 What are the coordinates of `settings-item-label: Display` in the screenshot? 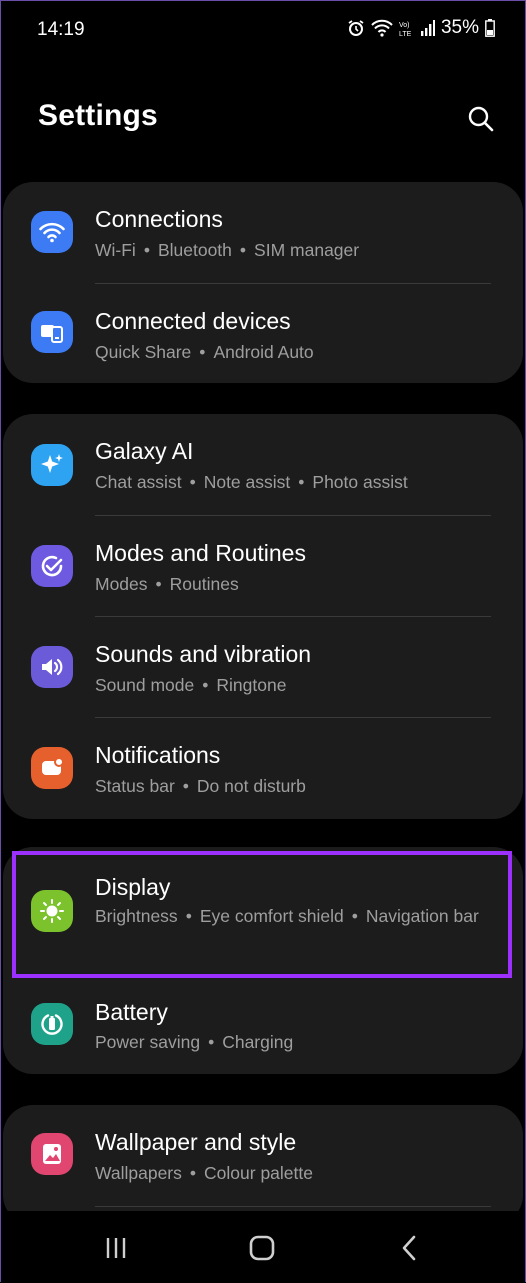 It's located at (133, 887).